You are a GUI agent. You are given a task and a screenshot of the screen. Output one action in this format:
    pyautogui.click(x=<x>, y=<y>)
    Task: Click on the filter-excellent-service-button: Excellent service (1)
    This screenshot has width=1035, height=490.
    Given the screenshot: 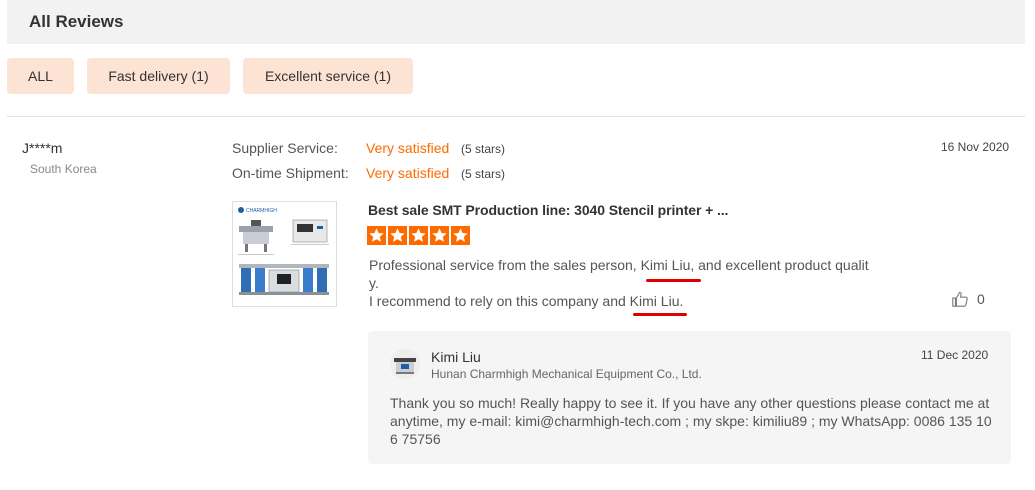 What is the action you would take?
    pyautogui.click(x=328, y=76)
    